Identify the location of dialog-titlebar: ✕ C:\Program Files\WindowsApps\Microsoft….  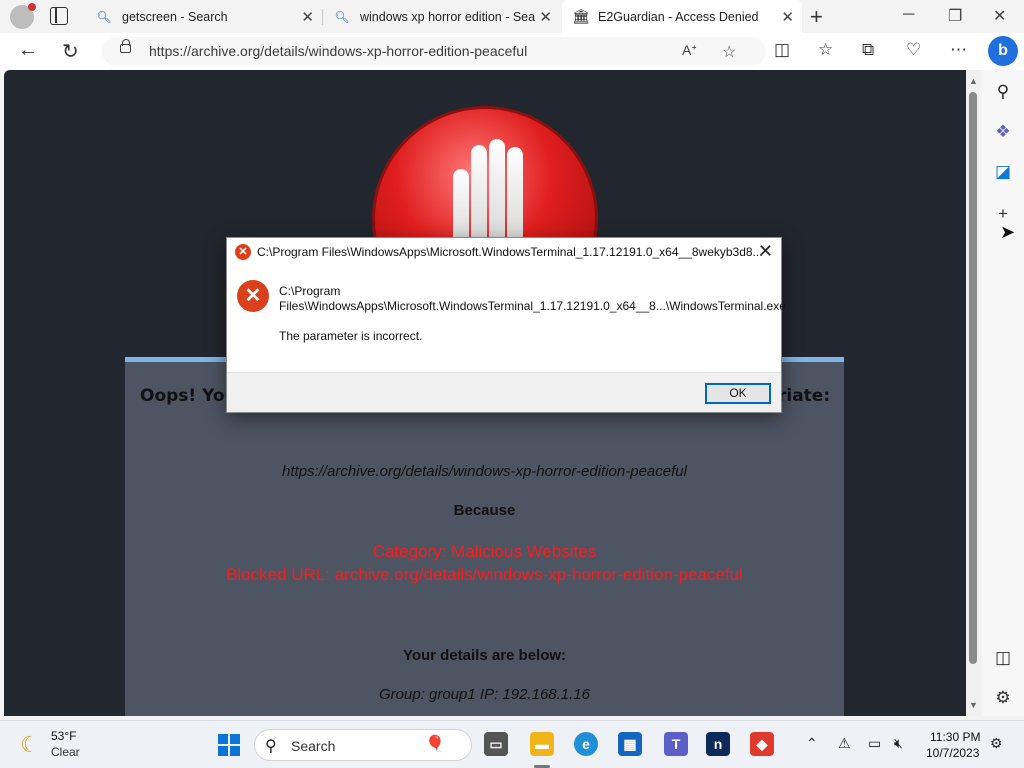
(504, 252).